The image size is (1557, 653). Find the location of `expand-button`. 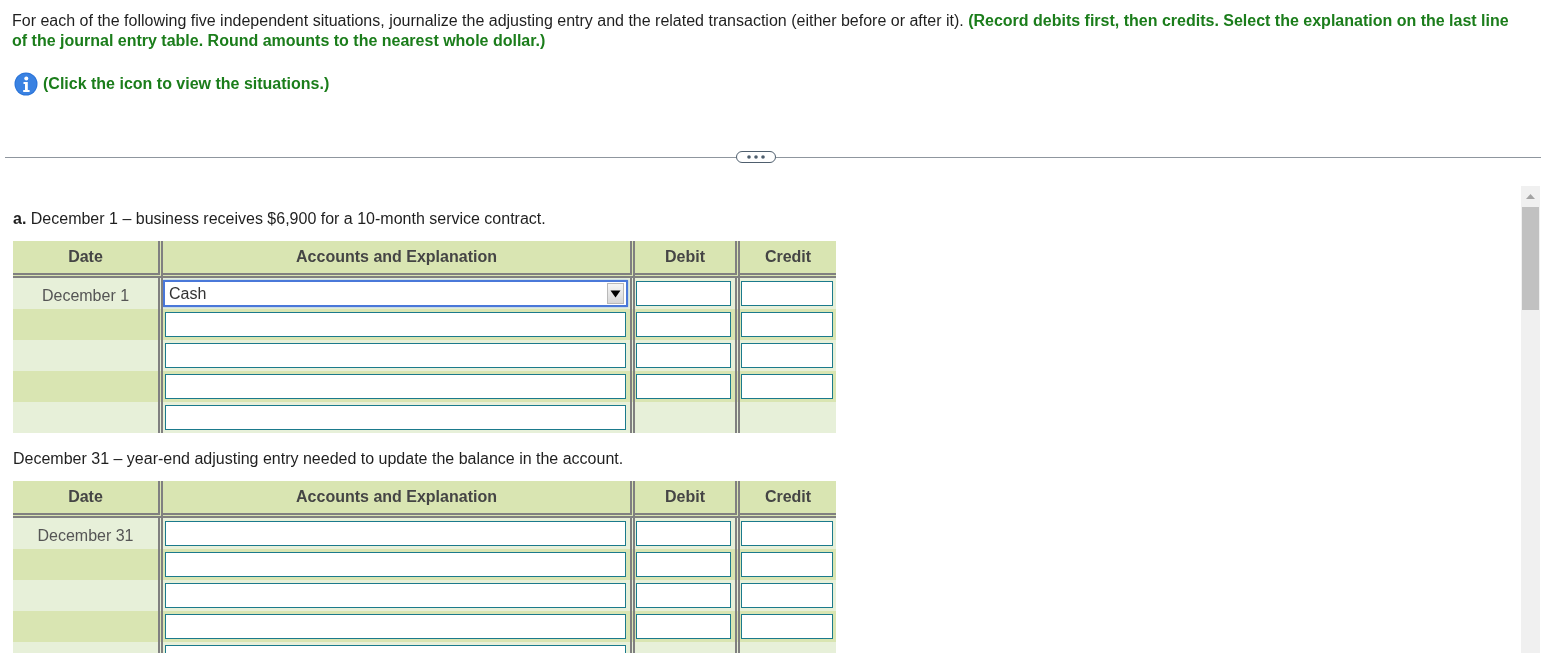

expand-button is located at coordinates (756, 157).